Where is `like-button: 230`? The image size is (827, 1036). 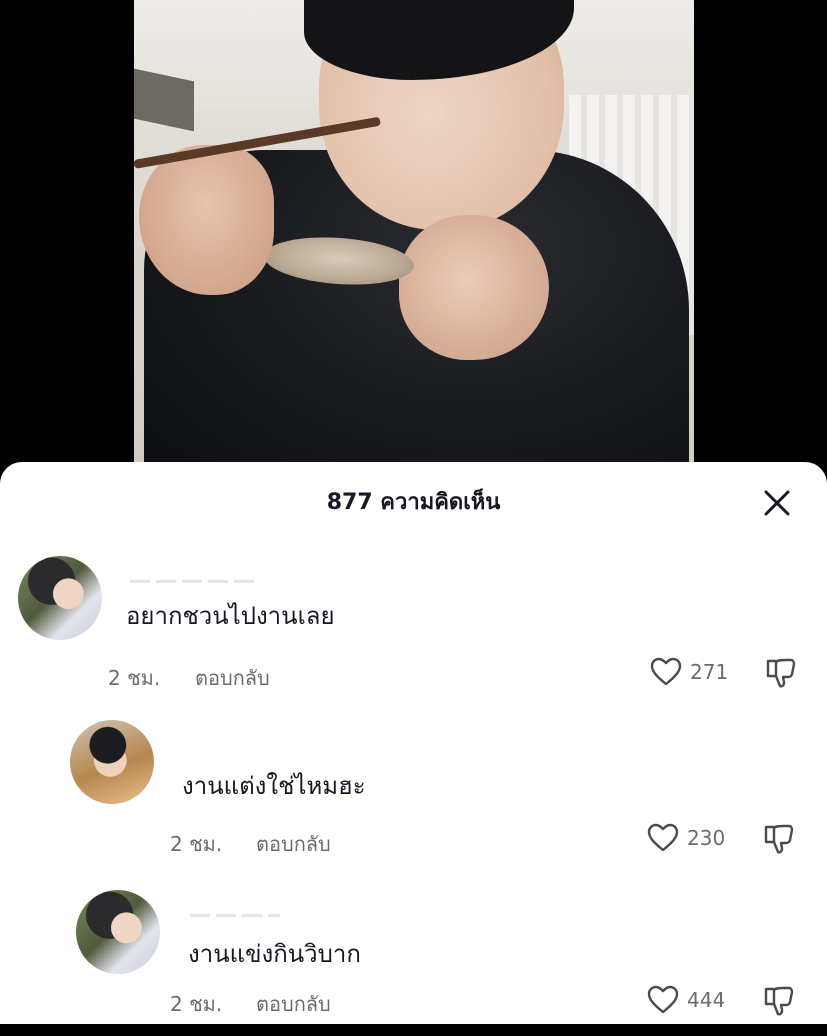
like-button: 230 is located at coordinates (686, 838).